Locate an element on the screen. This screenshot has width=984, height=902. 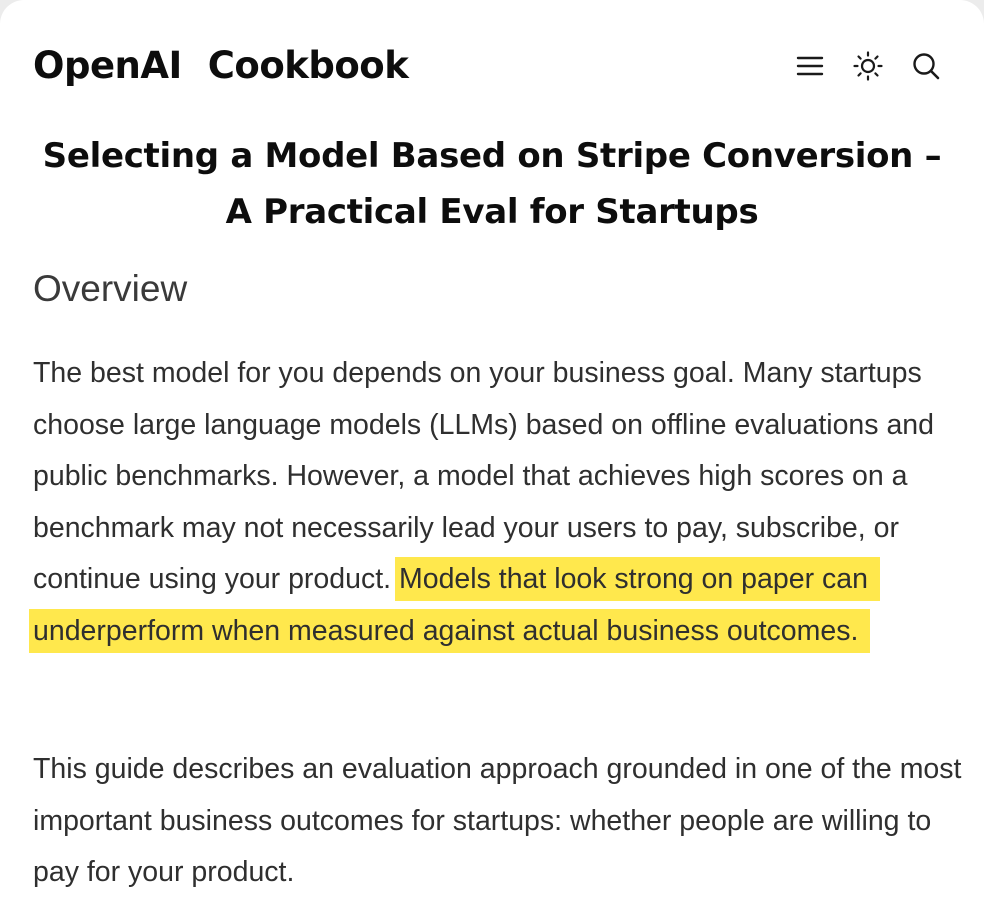
site-logo: OpenAI Cookbook is located at coordinates (221, 66).